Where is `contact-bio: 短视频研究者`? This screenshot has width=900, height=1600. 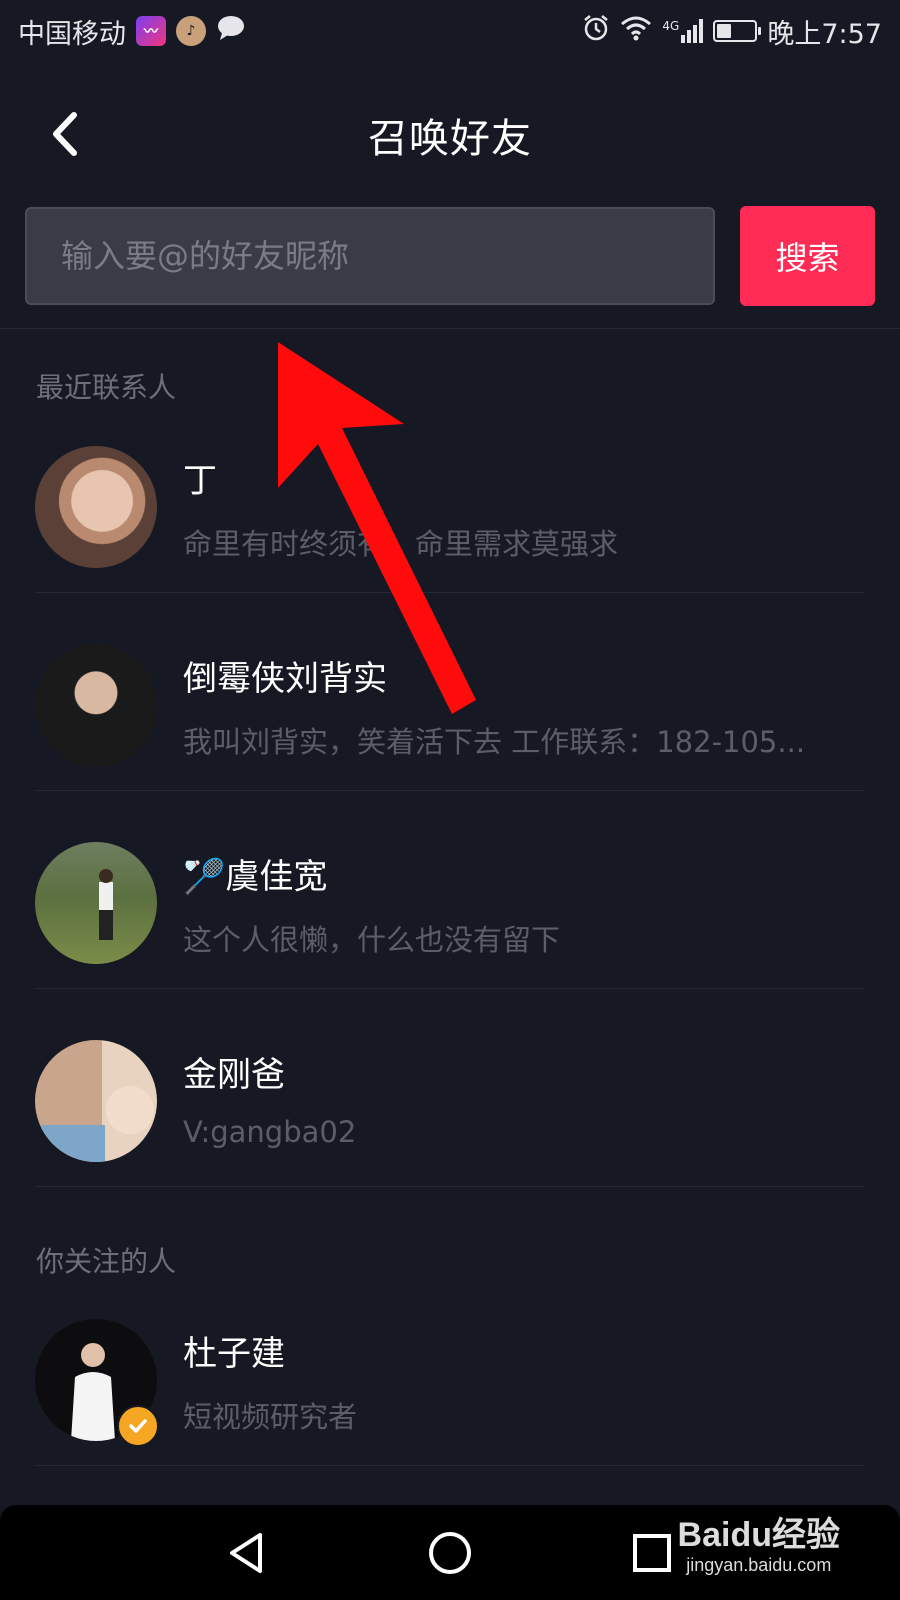
contact-bio: 短视频研究者 is located at coordinates (270, 1417).